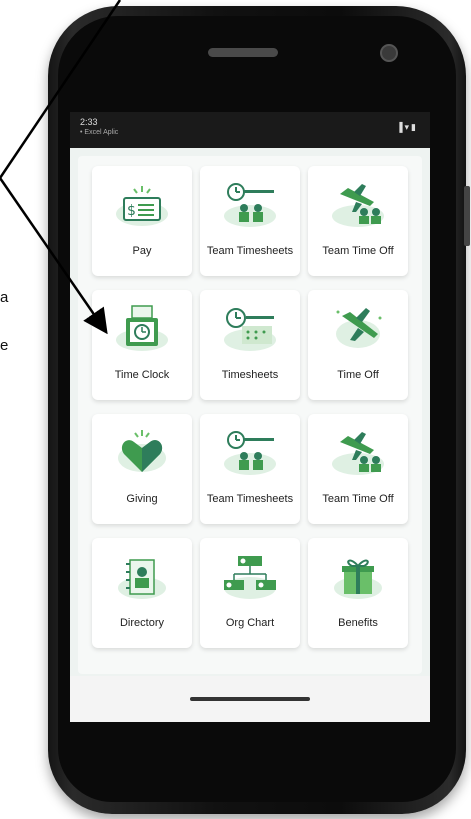  I want to click on tile-giving: Giving, so click(142, 469).